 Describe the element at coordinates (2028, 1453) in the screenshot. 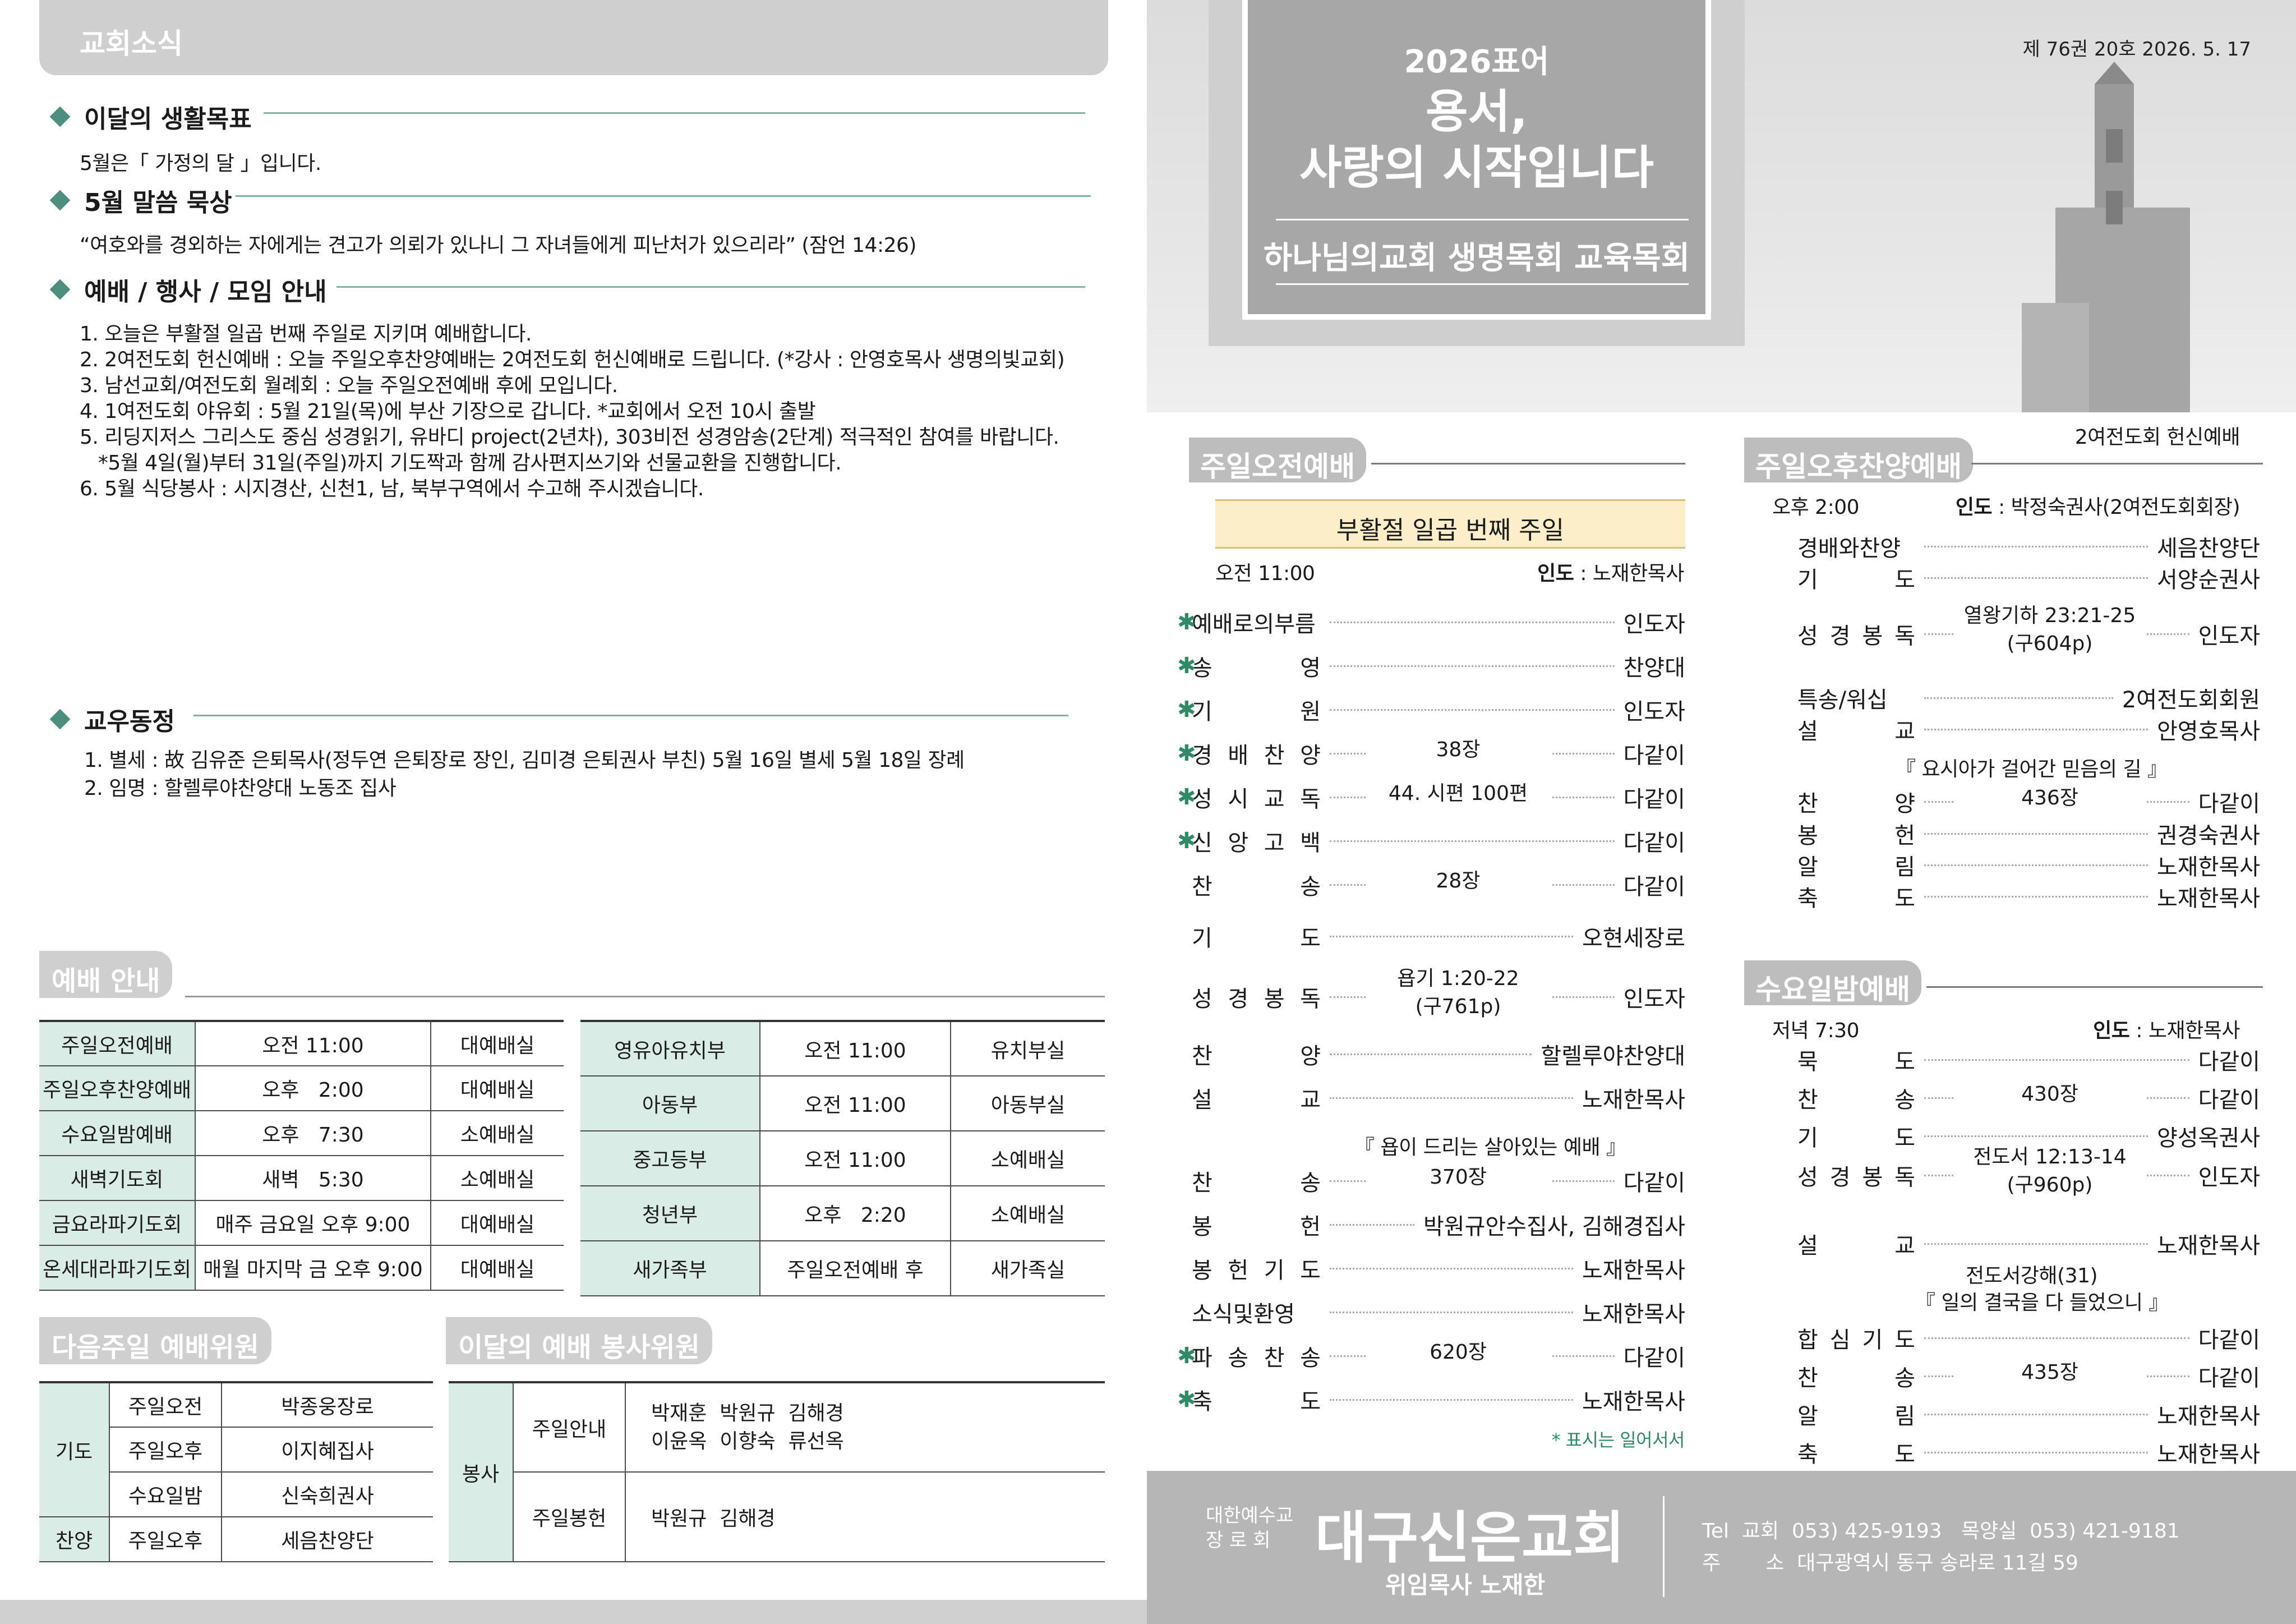

I see `order-item: 축 도 노재한목사` at that location.